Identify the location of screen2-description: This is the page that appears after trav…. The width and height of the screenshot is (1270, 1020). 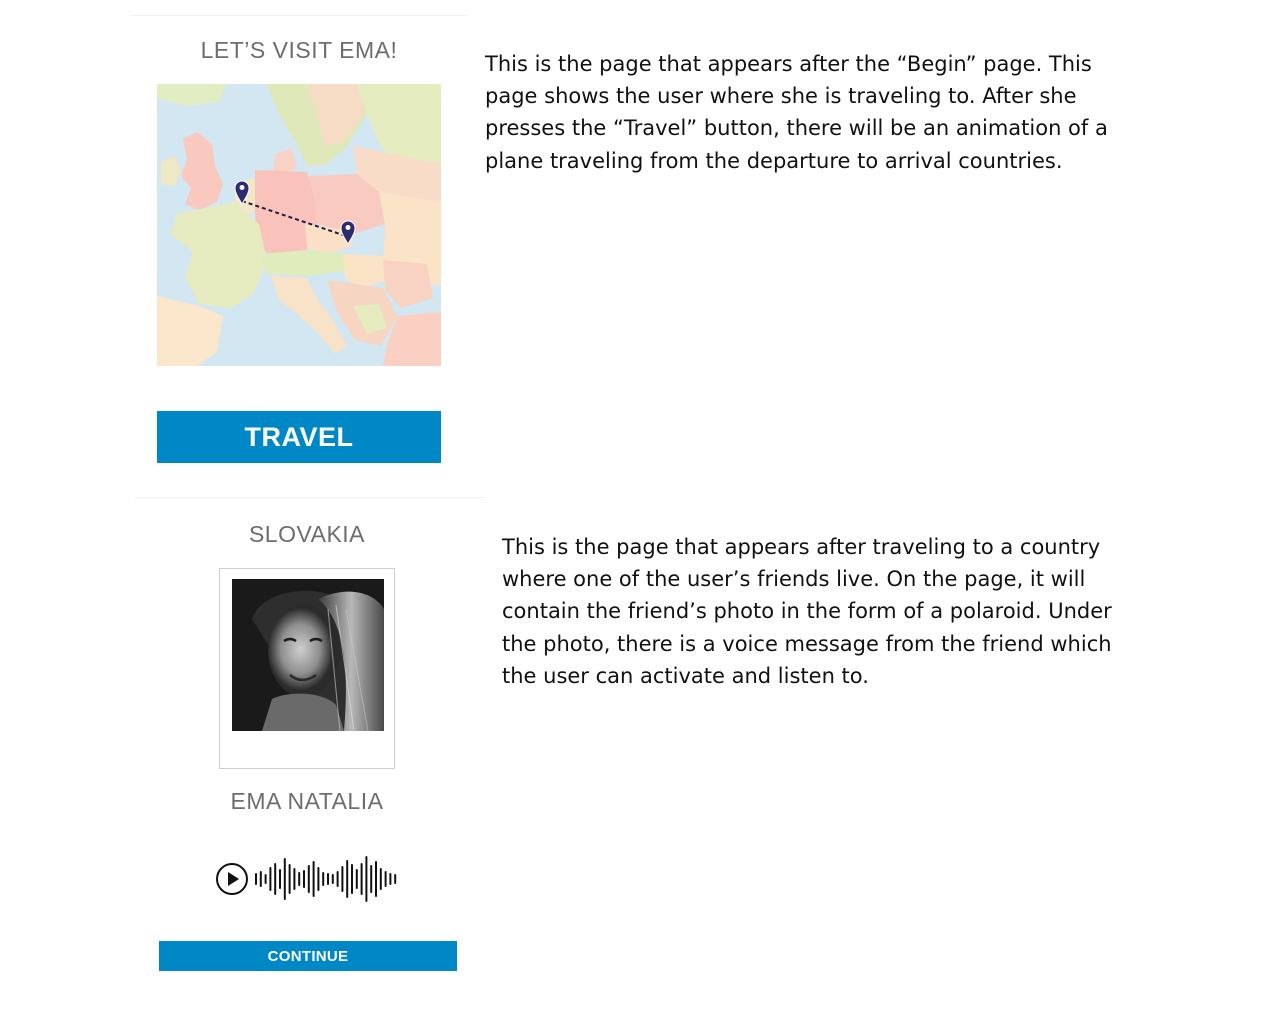
(807, 611).